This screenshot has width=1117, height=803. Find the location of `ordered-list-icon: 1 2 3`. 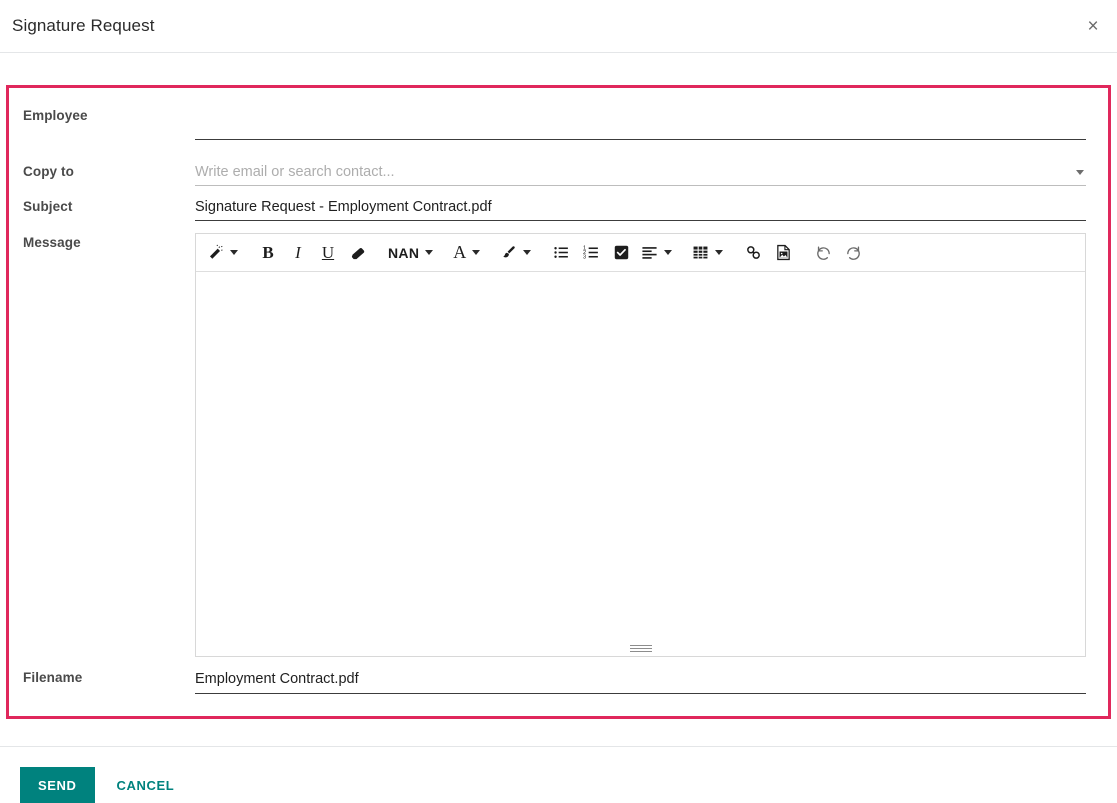

ordered-list-icon: 1 2 3 is located at coordinates (591, 253).